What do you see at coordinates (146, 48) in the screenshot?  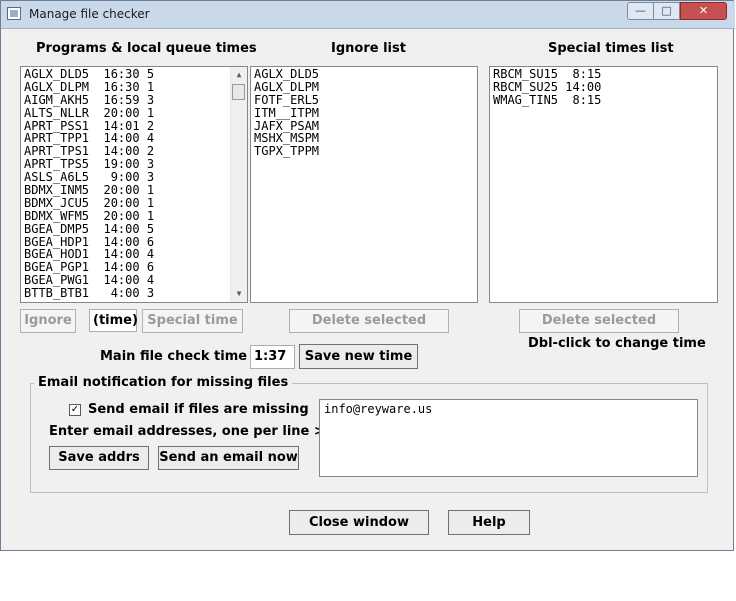 I see `programs-heading: Programs & local queue times` at bounding box center [146, 48].